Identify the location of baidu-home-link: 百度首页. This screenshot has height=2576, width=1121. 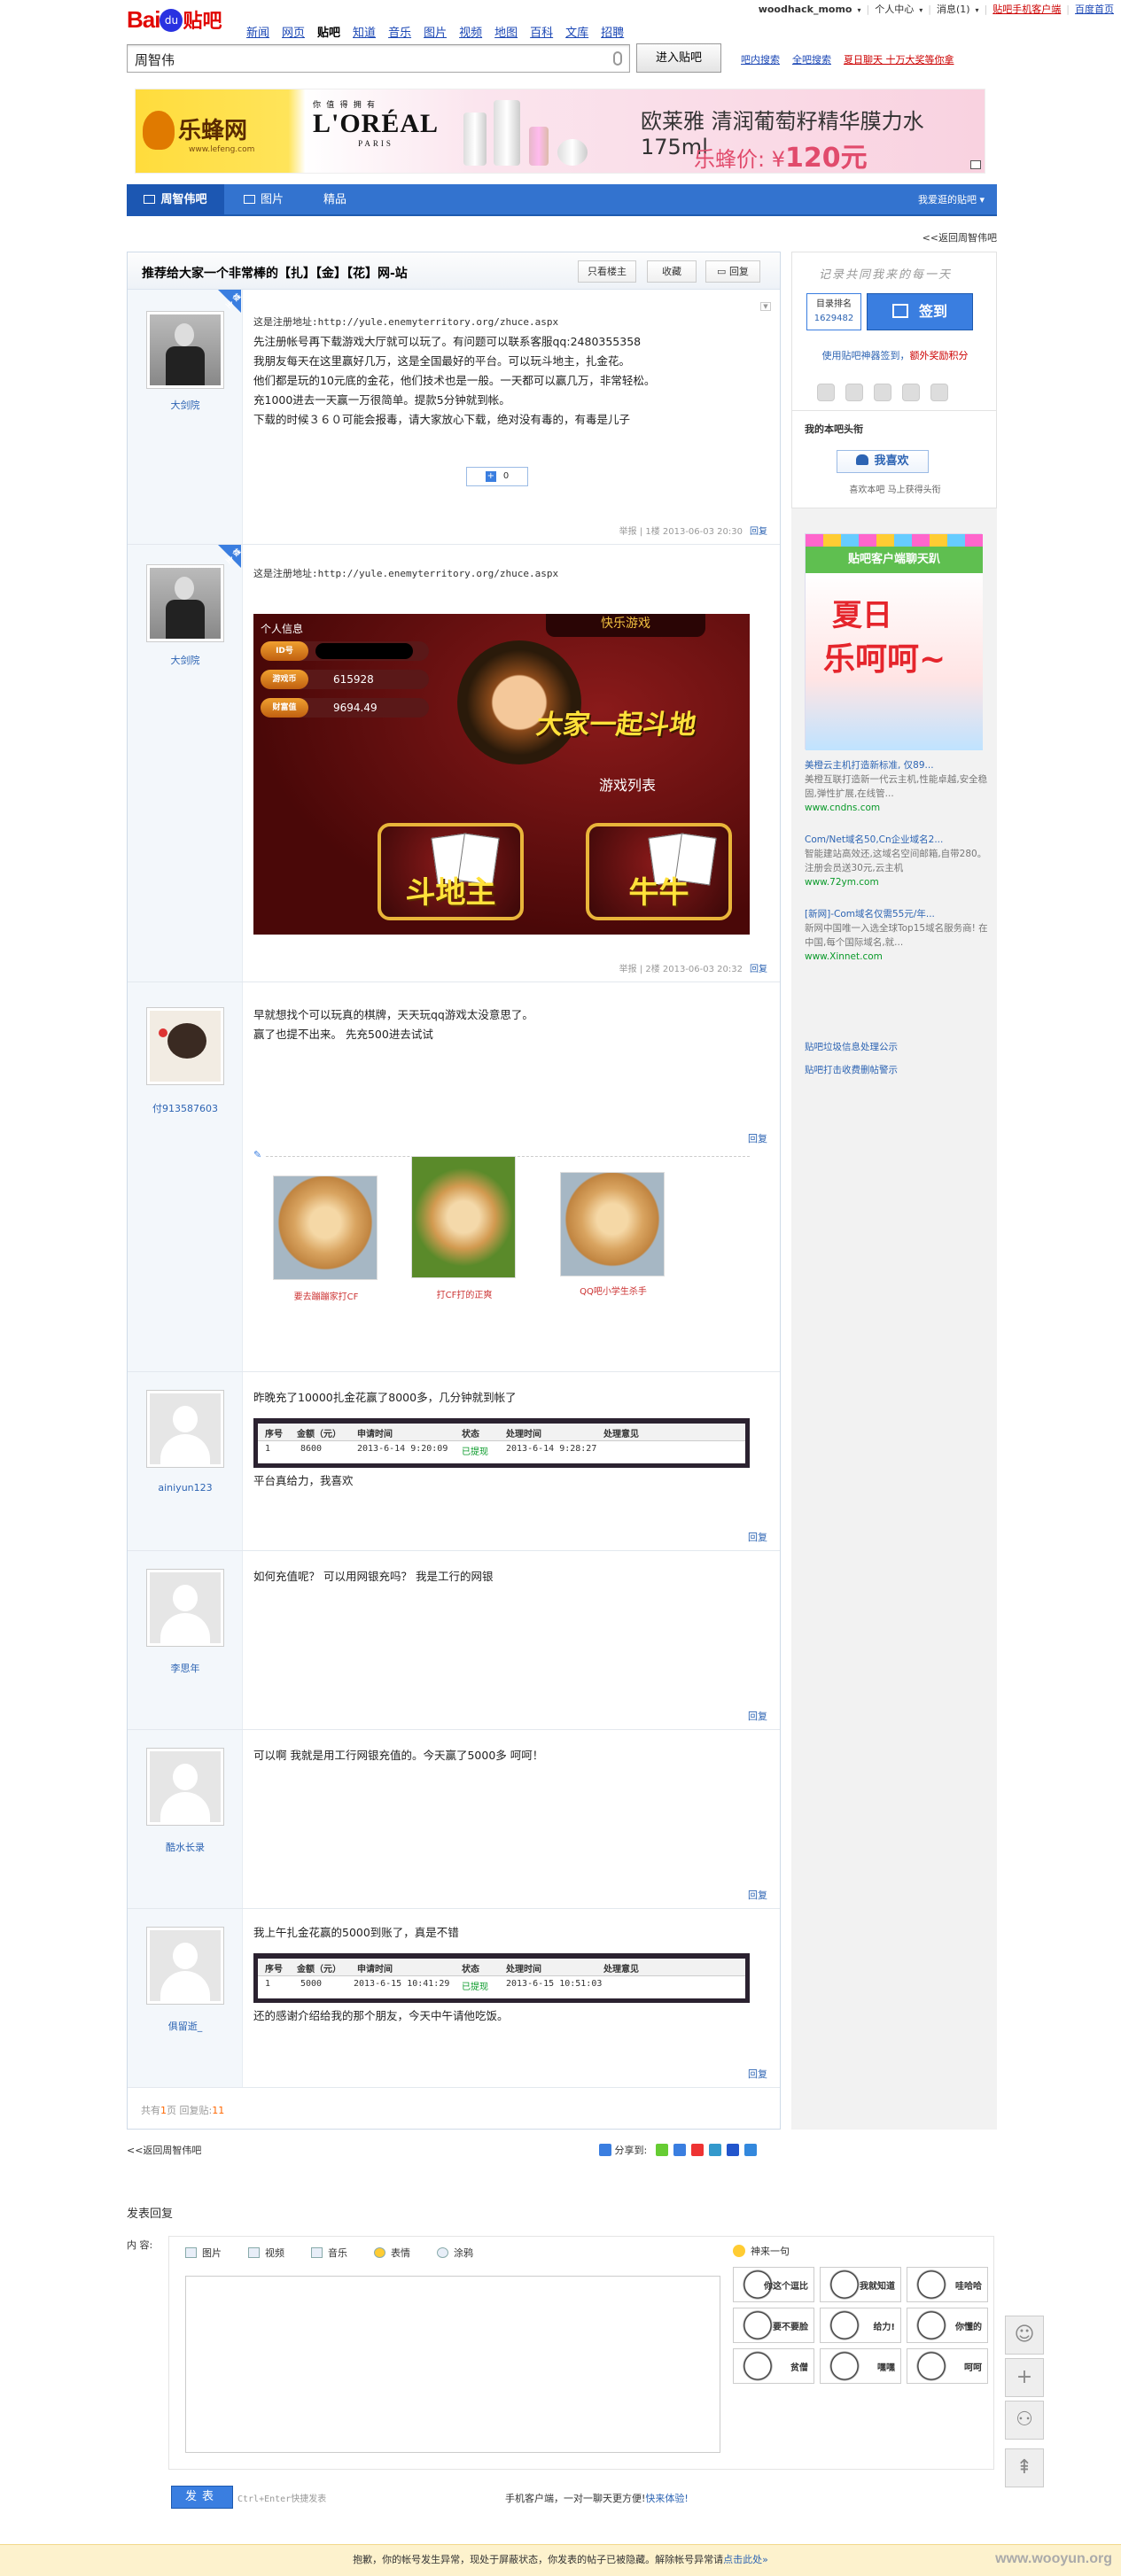
(1094, 9).